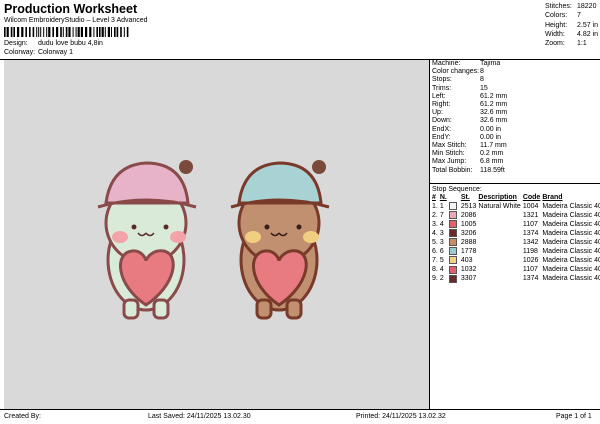  Describe the element at coordinates (468, 170) in the screenshot. I see `detail-row: Total Bobbin: 118.59ft` at that location.